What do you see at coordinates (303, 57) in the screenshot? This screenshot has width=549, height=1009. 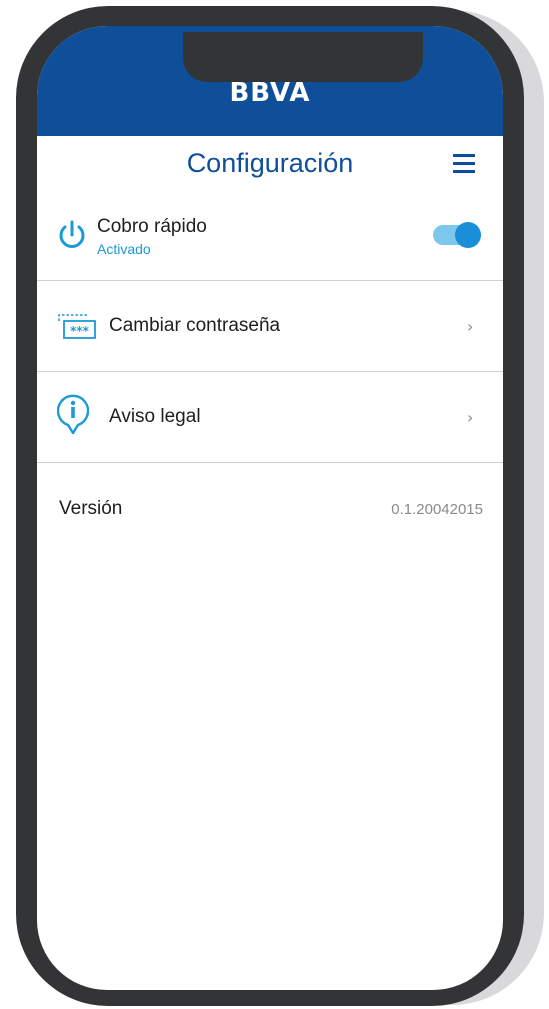 I see `phone-notch` at bounding box center [303, 57].